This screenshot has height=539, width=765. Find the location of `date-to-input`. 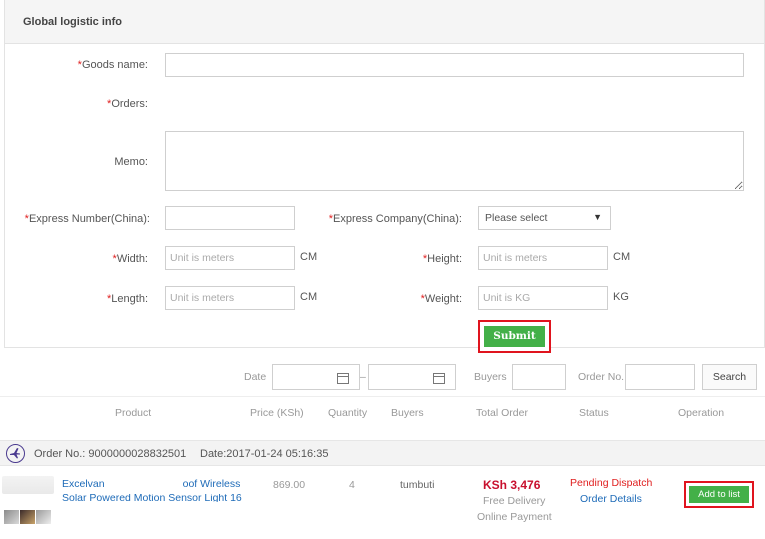

date-to-input is located at coordinates (412, 377).